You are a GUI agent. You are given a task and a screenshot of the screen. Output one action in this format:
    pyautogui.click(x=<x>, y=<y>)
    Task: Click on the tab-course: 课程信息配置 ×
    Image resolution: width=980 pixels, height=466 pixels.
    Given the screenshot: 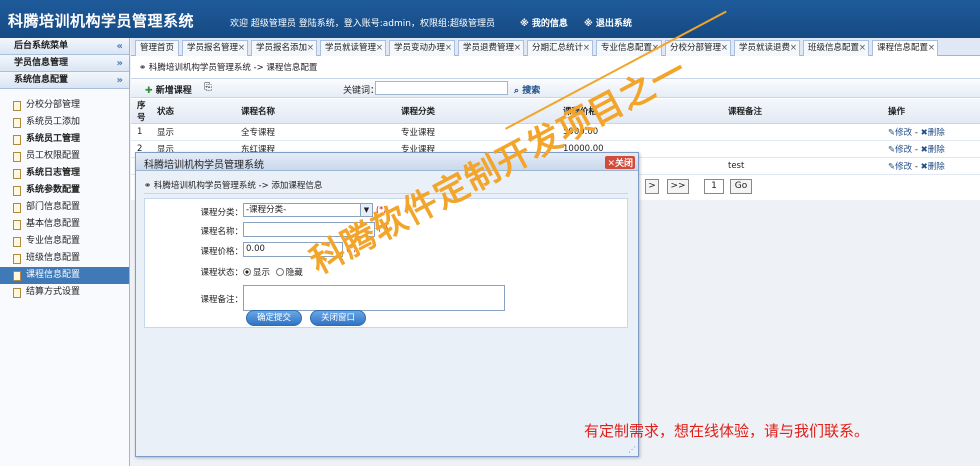 What is the action you would take?
    pyautogui.click(x=905, y=48)
    